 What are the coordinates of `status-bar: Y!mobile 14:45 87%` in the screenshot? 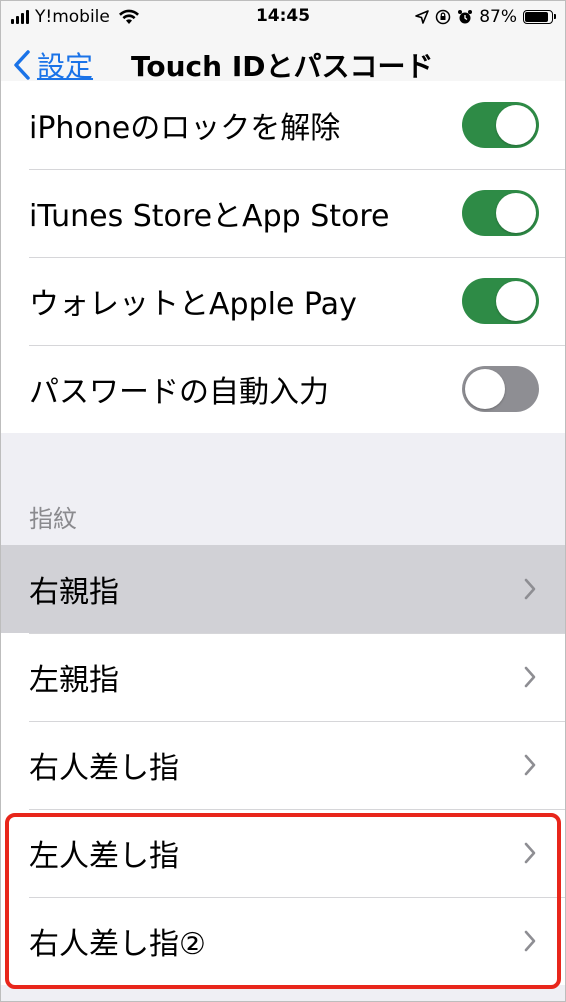 It's located at (283, 17).